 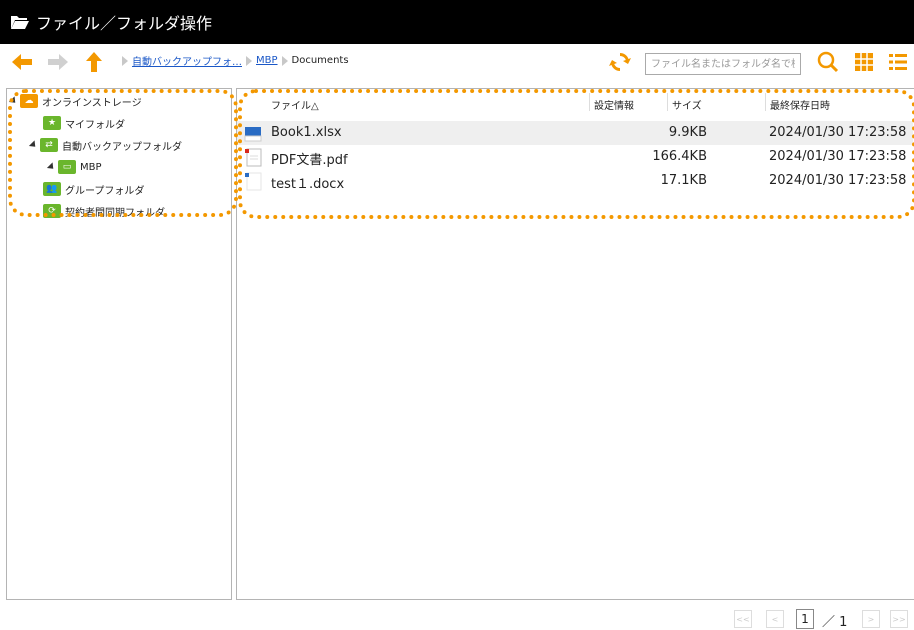 I want to click on grid-view-button, so click(x=864, y=64).